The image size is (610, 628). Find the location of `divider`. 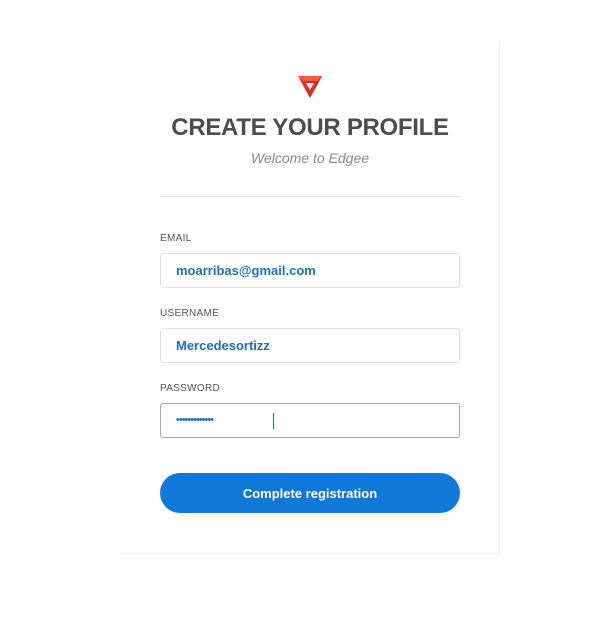

divider is located at coordinates (310, 196).